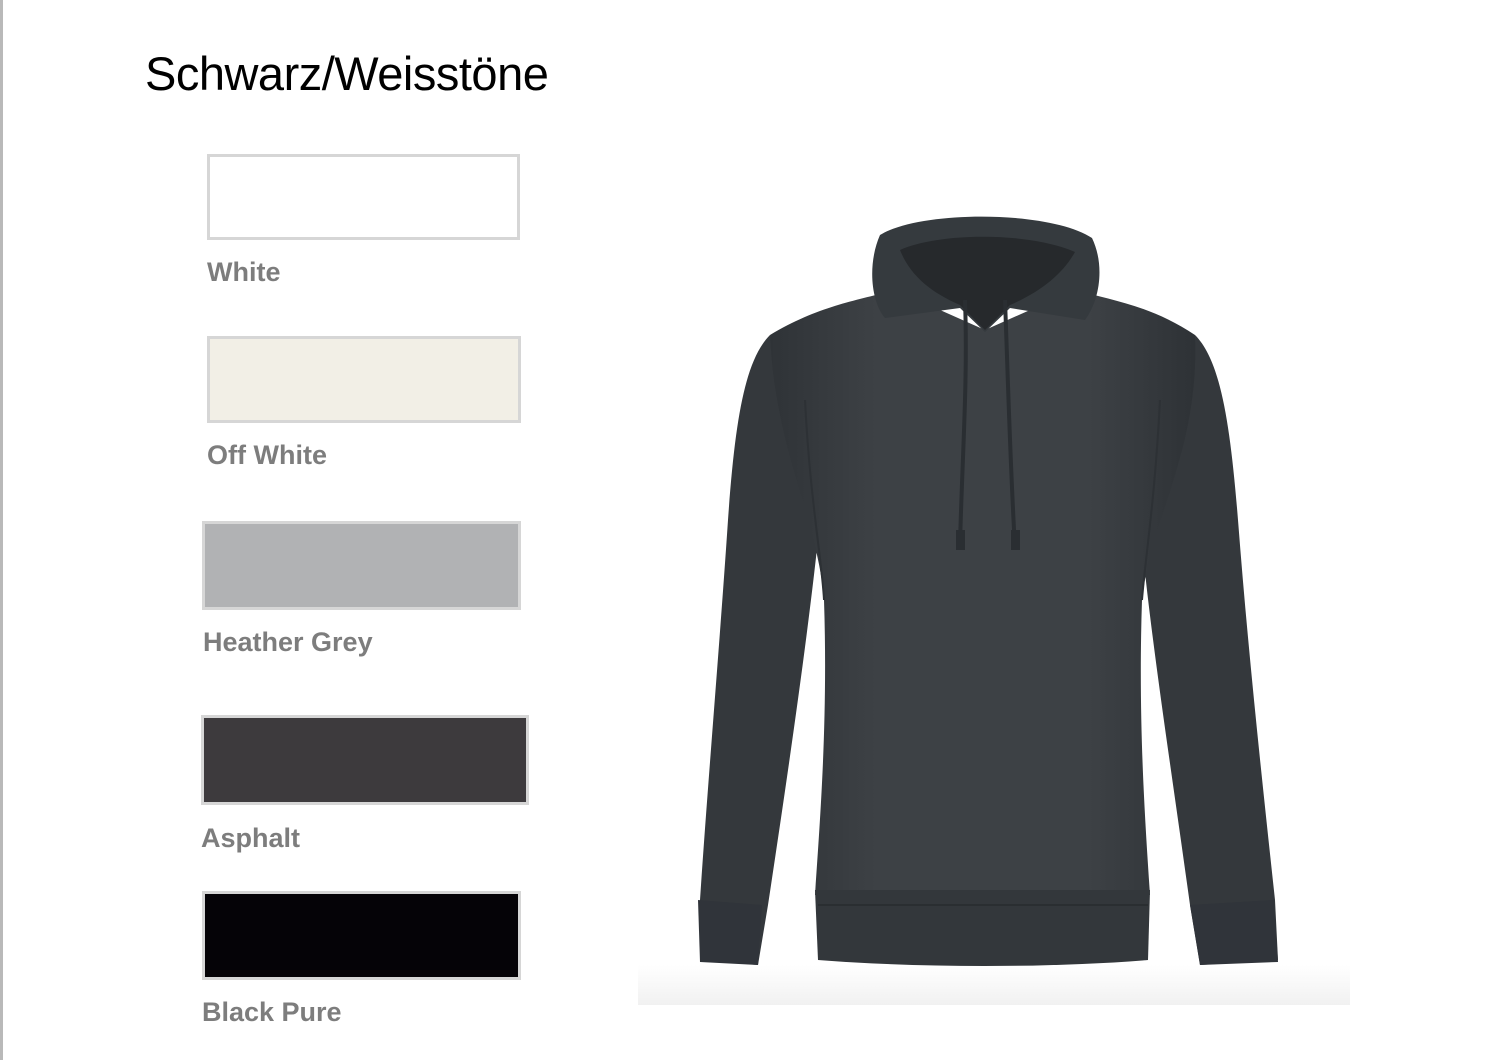 The width and height of the screenshot is (1490, 1060). What do you see at coordinates (285, 322) in the screenshot?
I see `cropped-label-middle` at bounding box center [285, 322].